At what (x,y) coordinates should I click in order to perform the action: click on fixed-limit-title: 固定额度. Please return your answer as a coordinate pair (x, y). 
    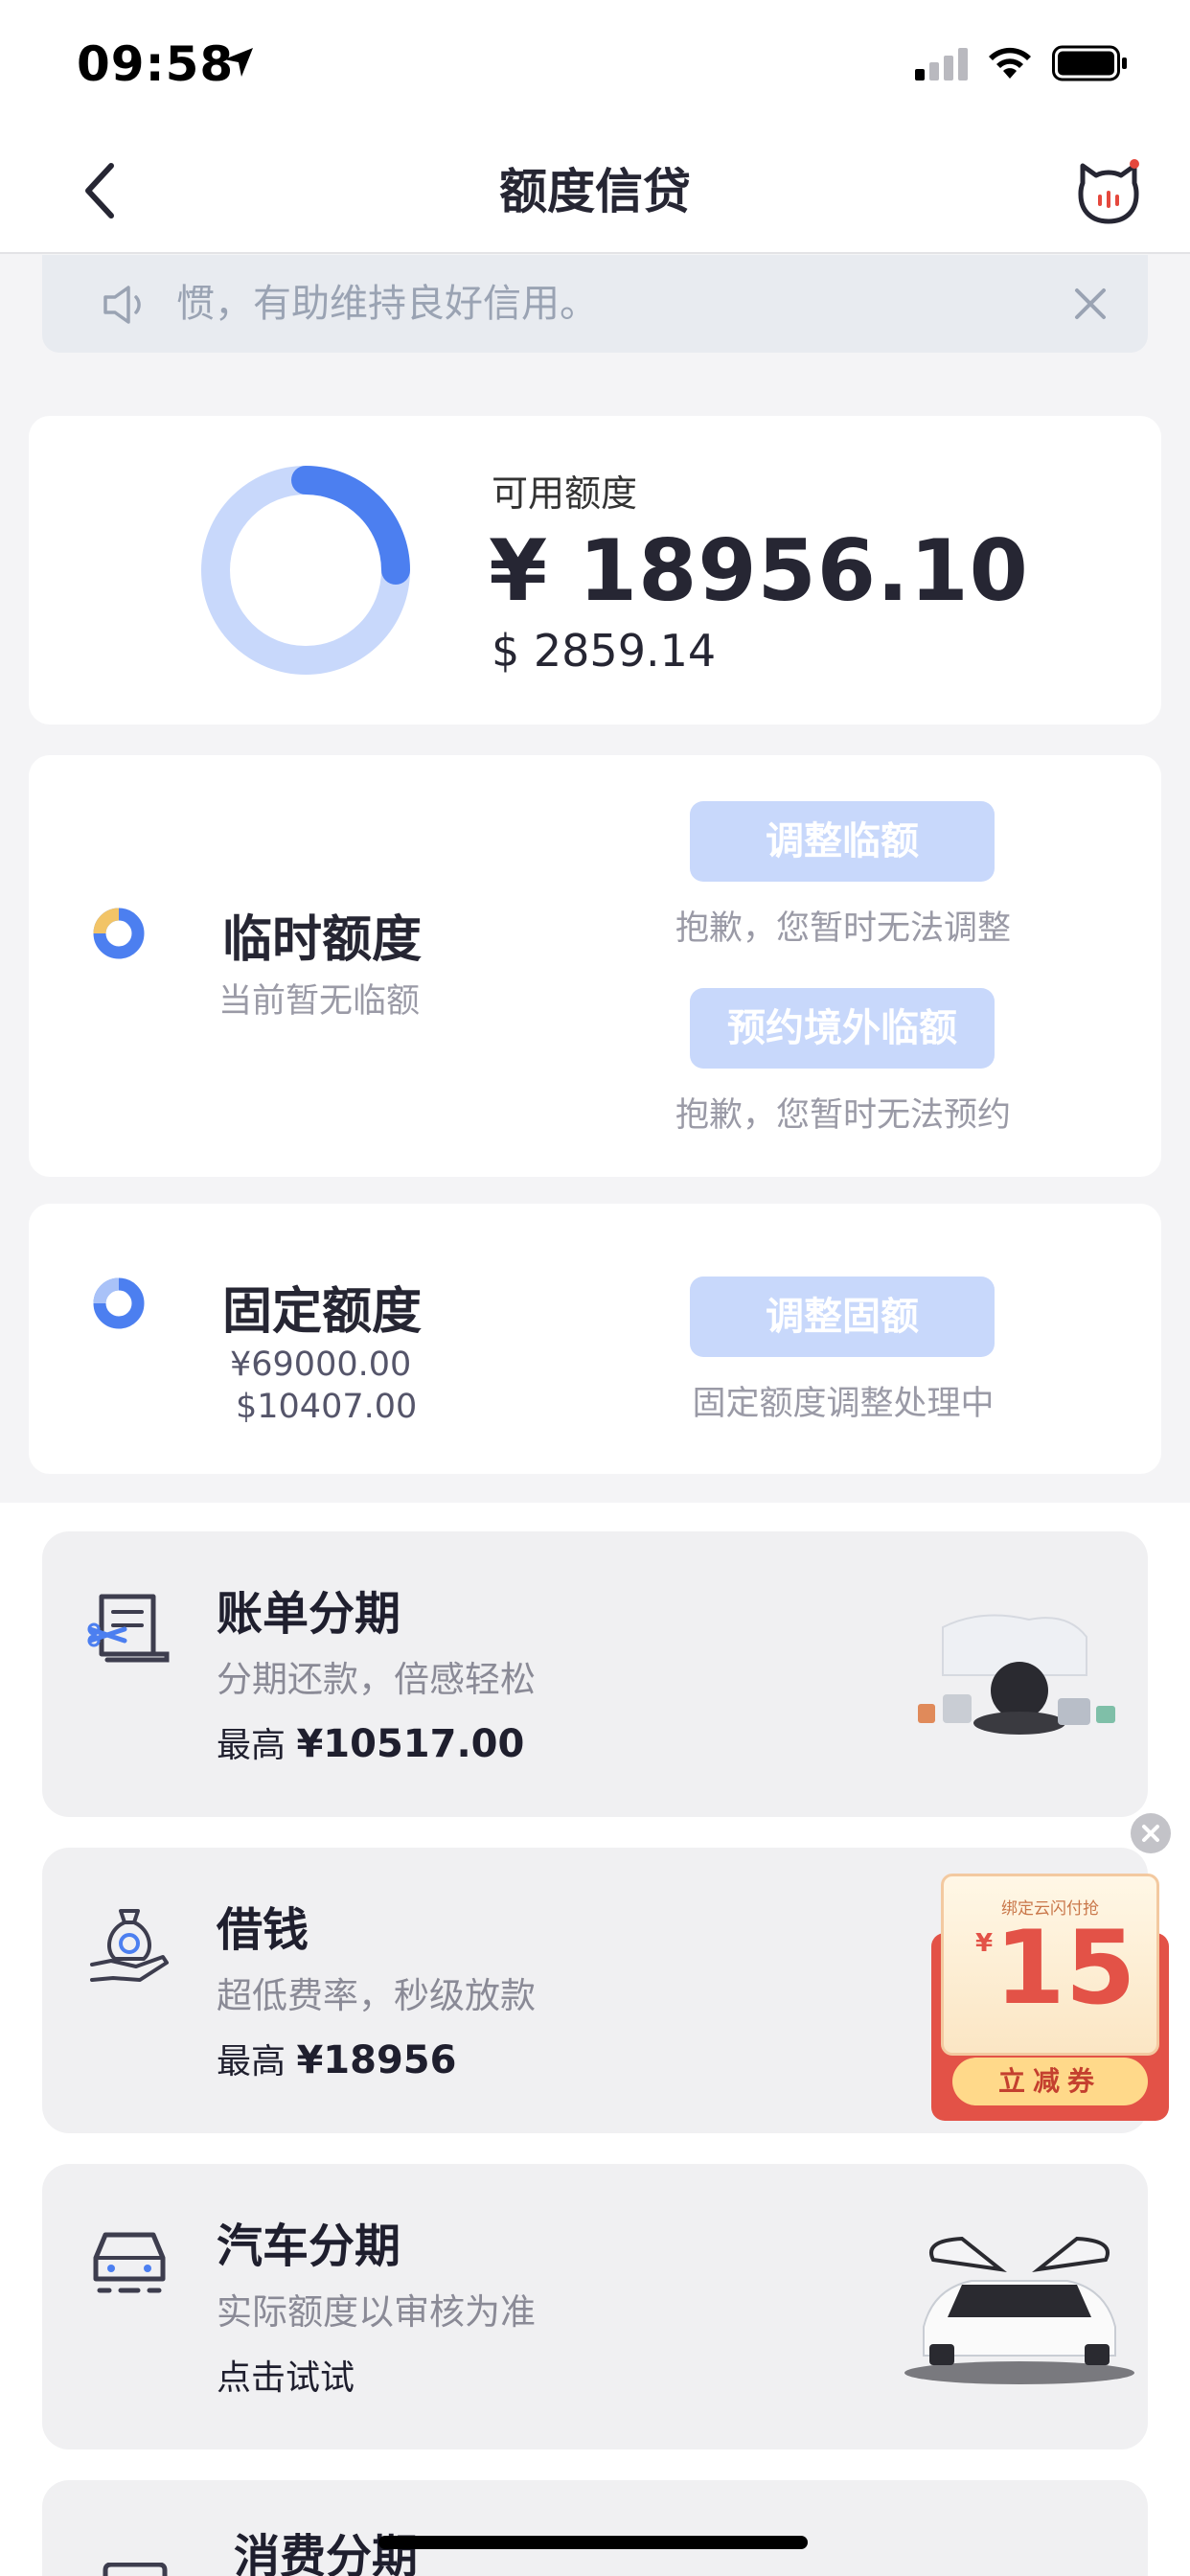
    Looking at the image, I should click on (323, 1312).